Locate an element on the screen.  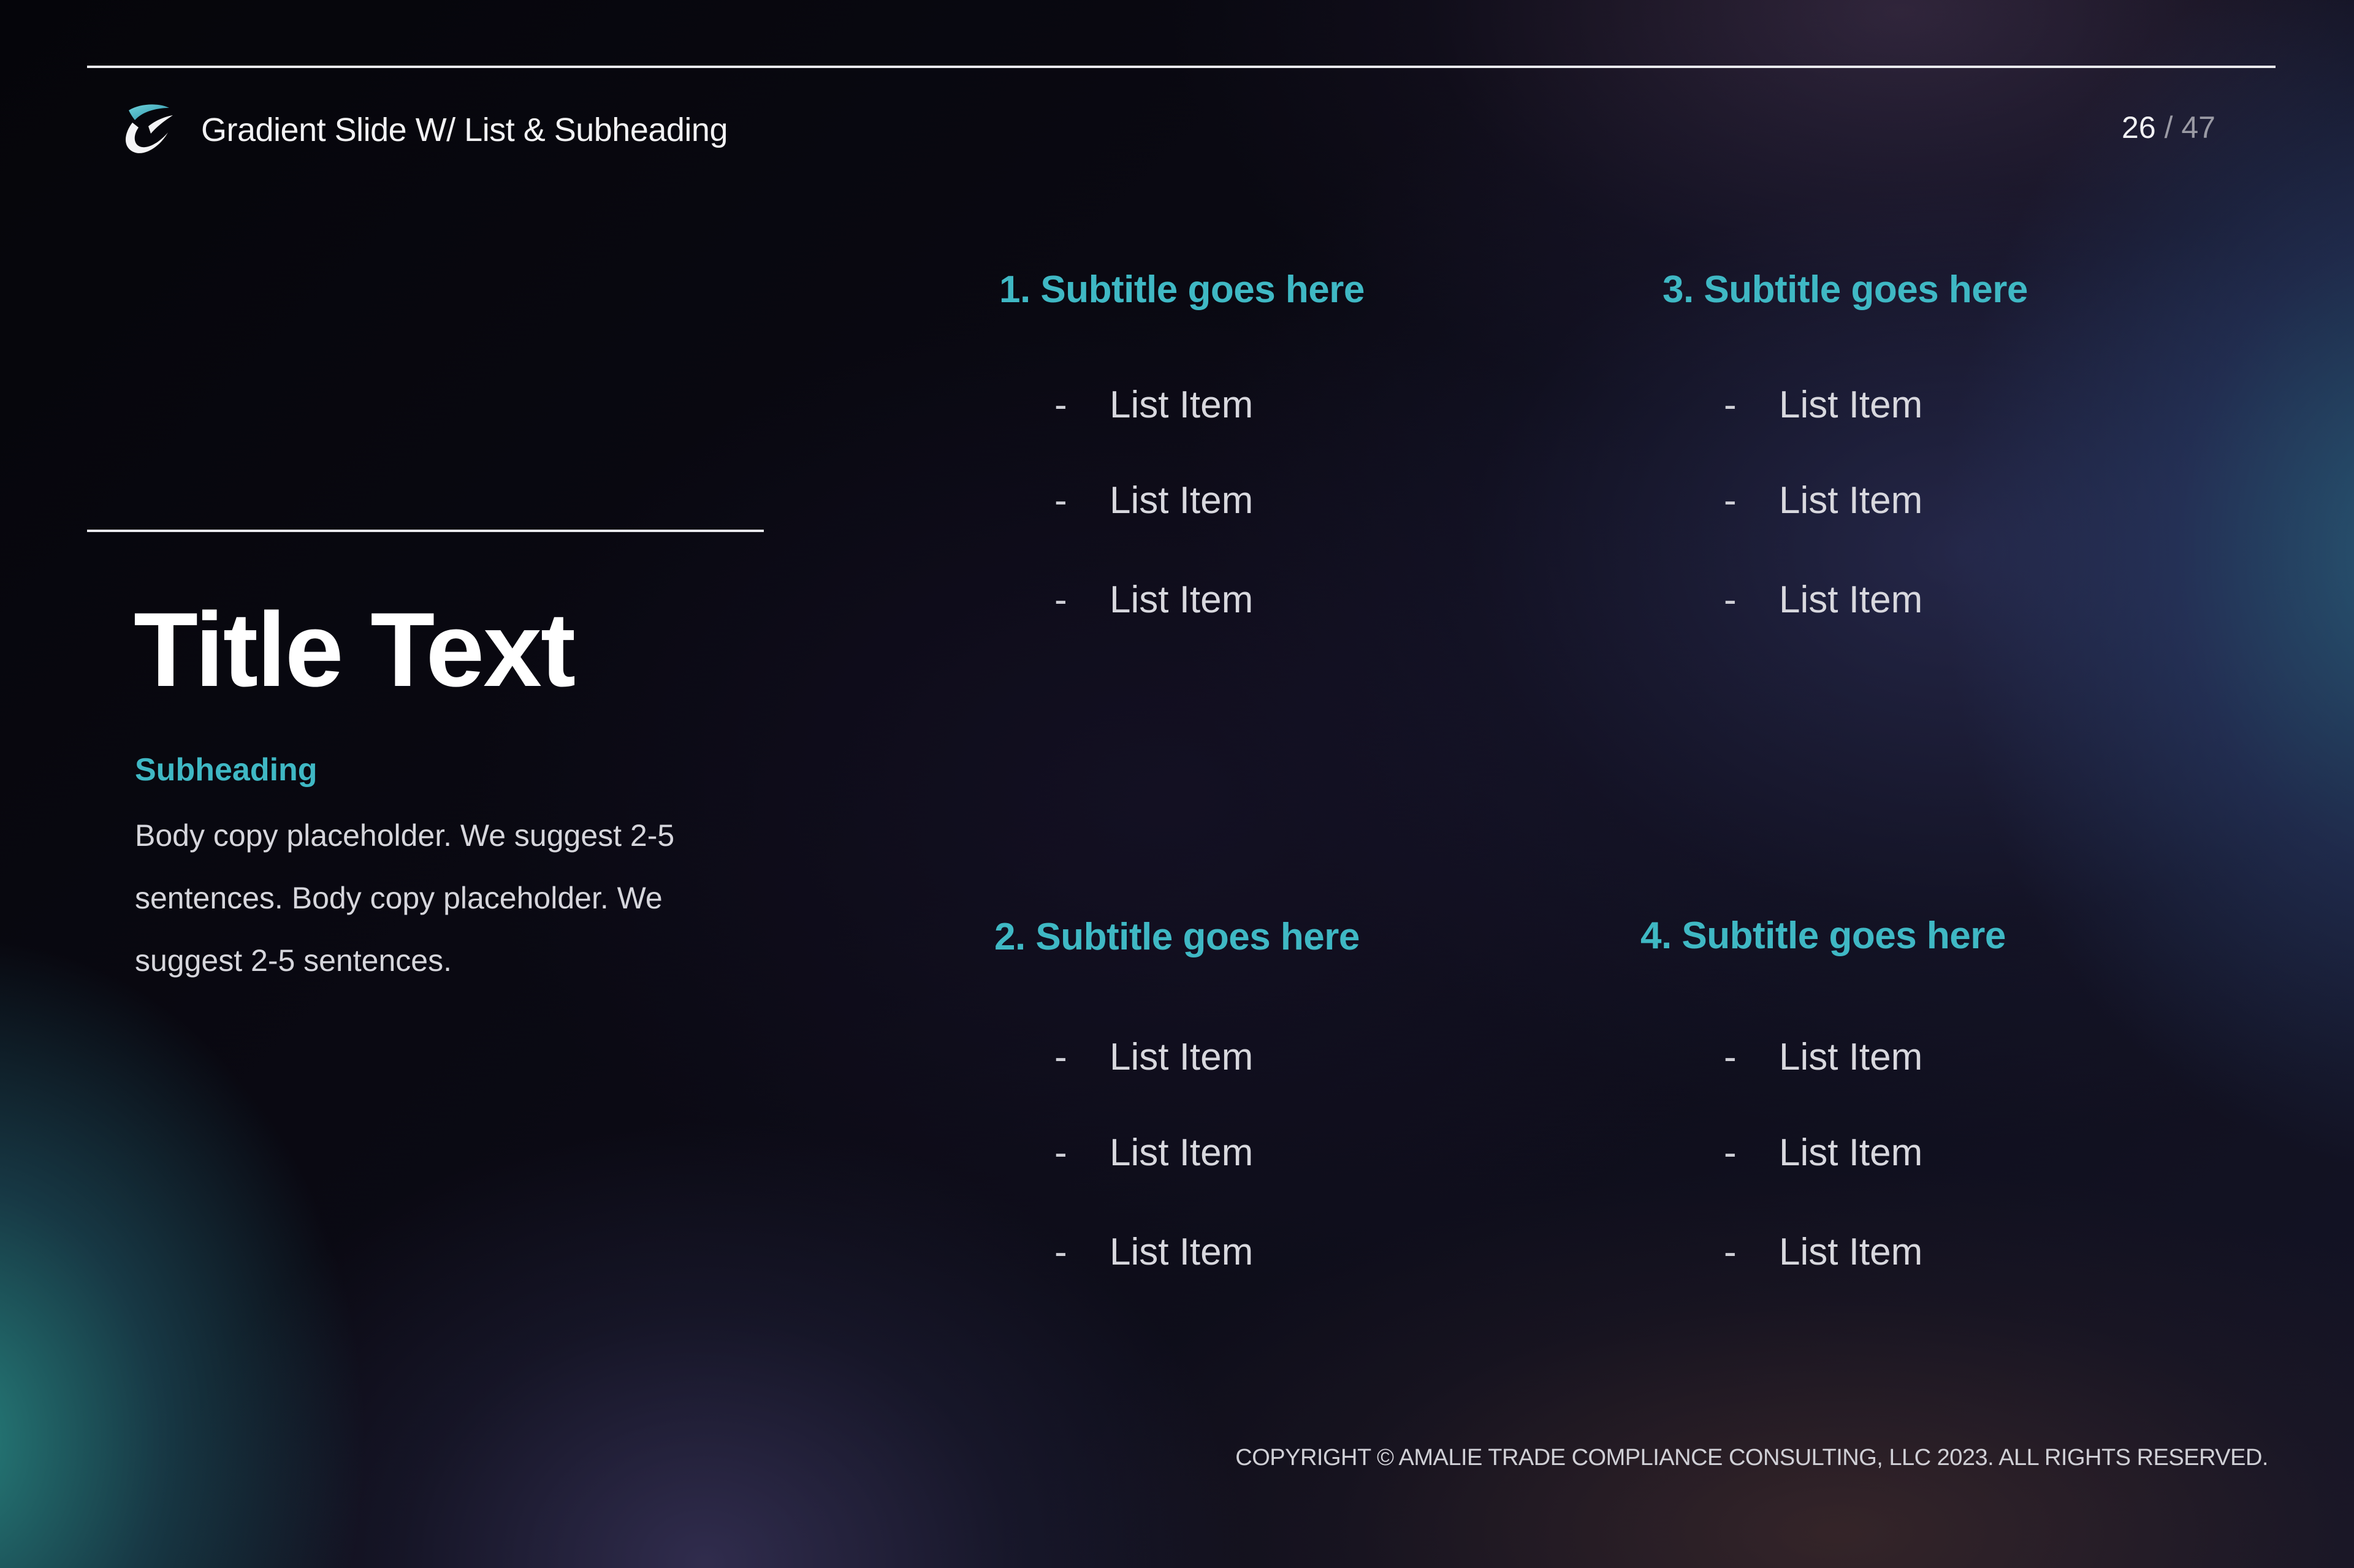
page-counter: 26 / 47 is located at coordinates (2168, 128).